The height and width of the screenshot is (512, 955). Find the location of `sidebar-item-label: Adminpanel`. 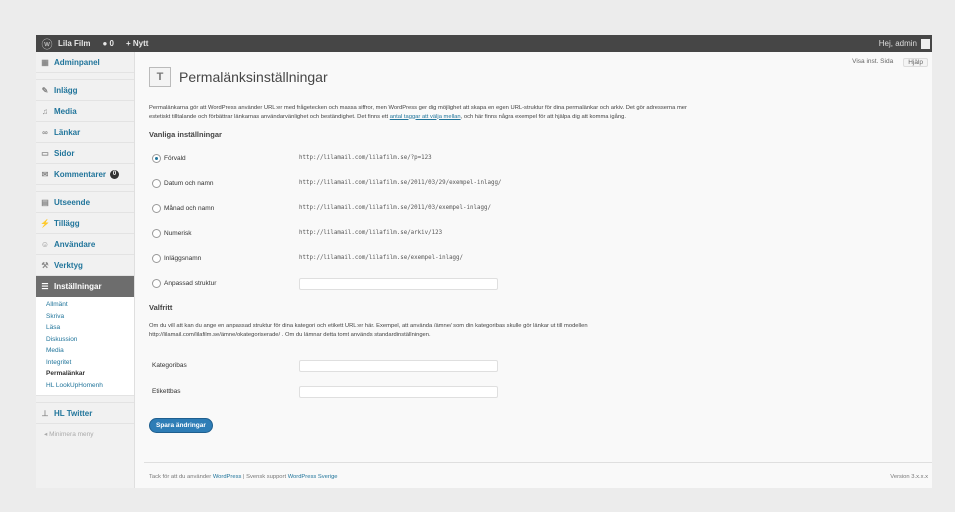

sidebar-item-label: Adminpanel is located at coordinates (77, 62).